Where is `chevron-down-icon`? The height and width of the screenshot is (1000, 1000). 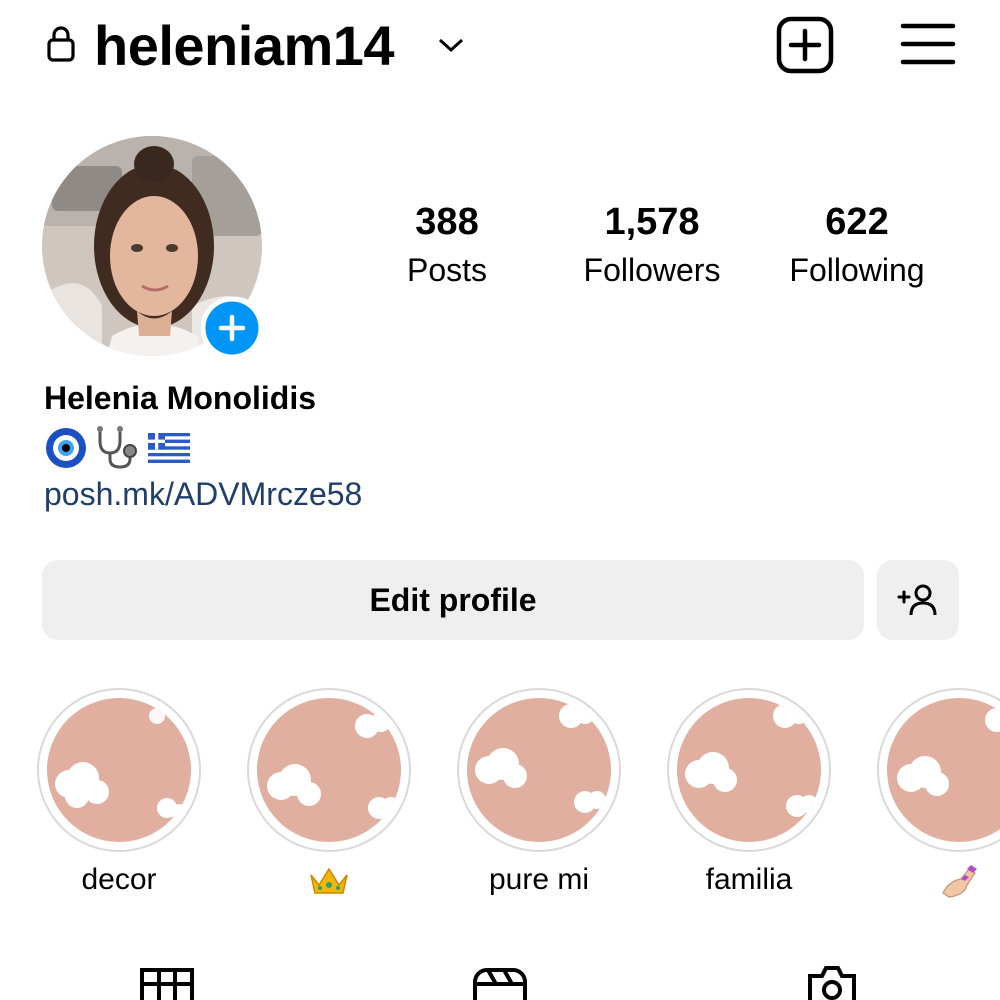
chevron-down-icon is located at coordinates (451, 45).